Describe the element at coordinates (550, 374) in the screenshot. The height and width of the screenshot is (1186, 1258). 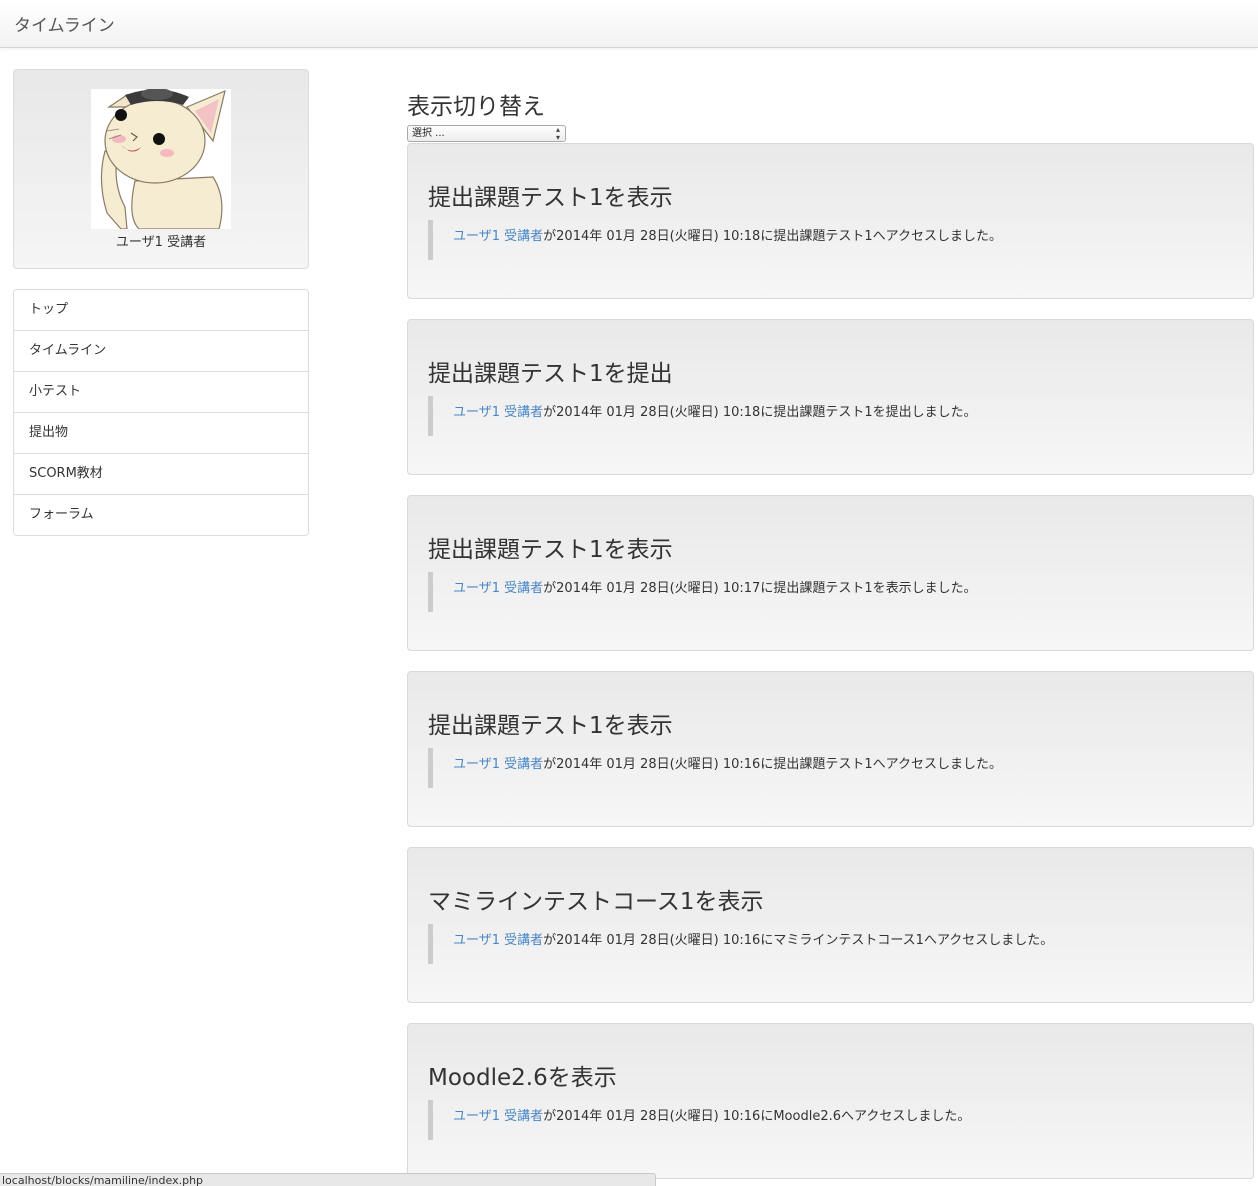
I see `event-title: 提出課題テスト1を提出` at that location.